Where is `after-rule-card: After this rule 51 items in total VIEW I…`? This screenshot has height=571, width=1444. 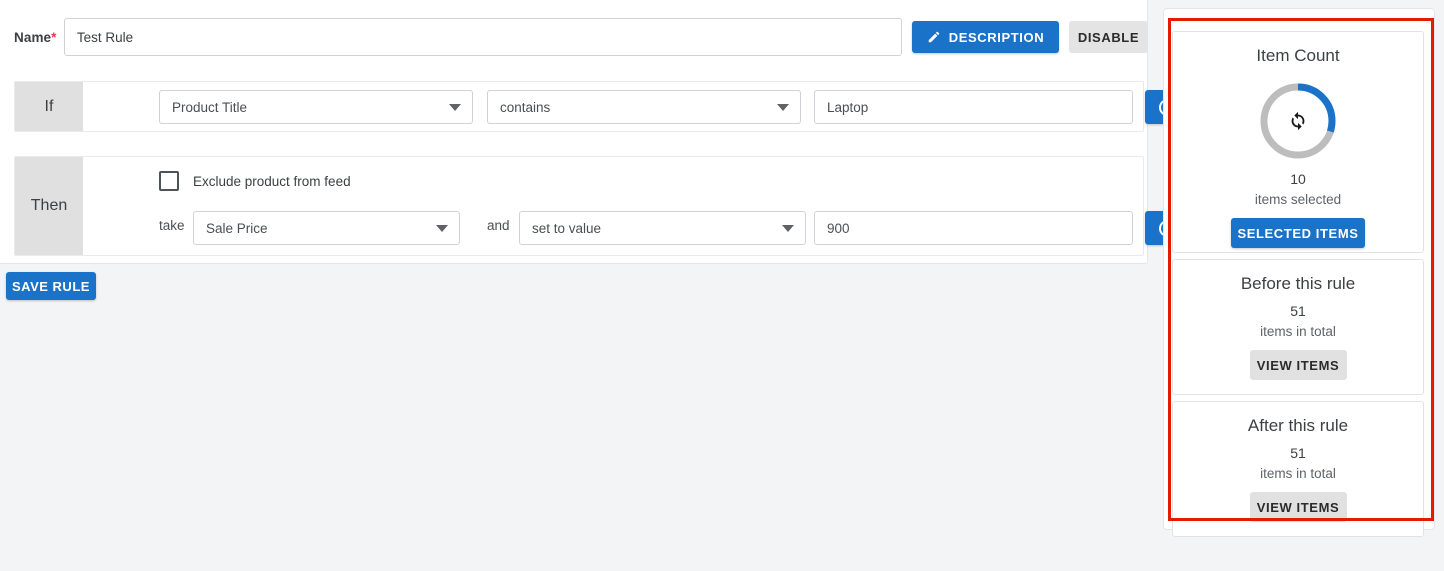 after-rule-card: After this rule 51 items in total VIEW I… is located at coordinates (1298, 469).